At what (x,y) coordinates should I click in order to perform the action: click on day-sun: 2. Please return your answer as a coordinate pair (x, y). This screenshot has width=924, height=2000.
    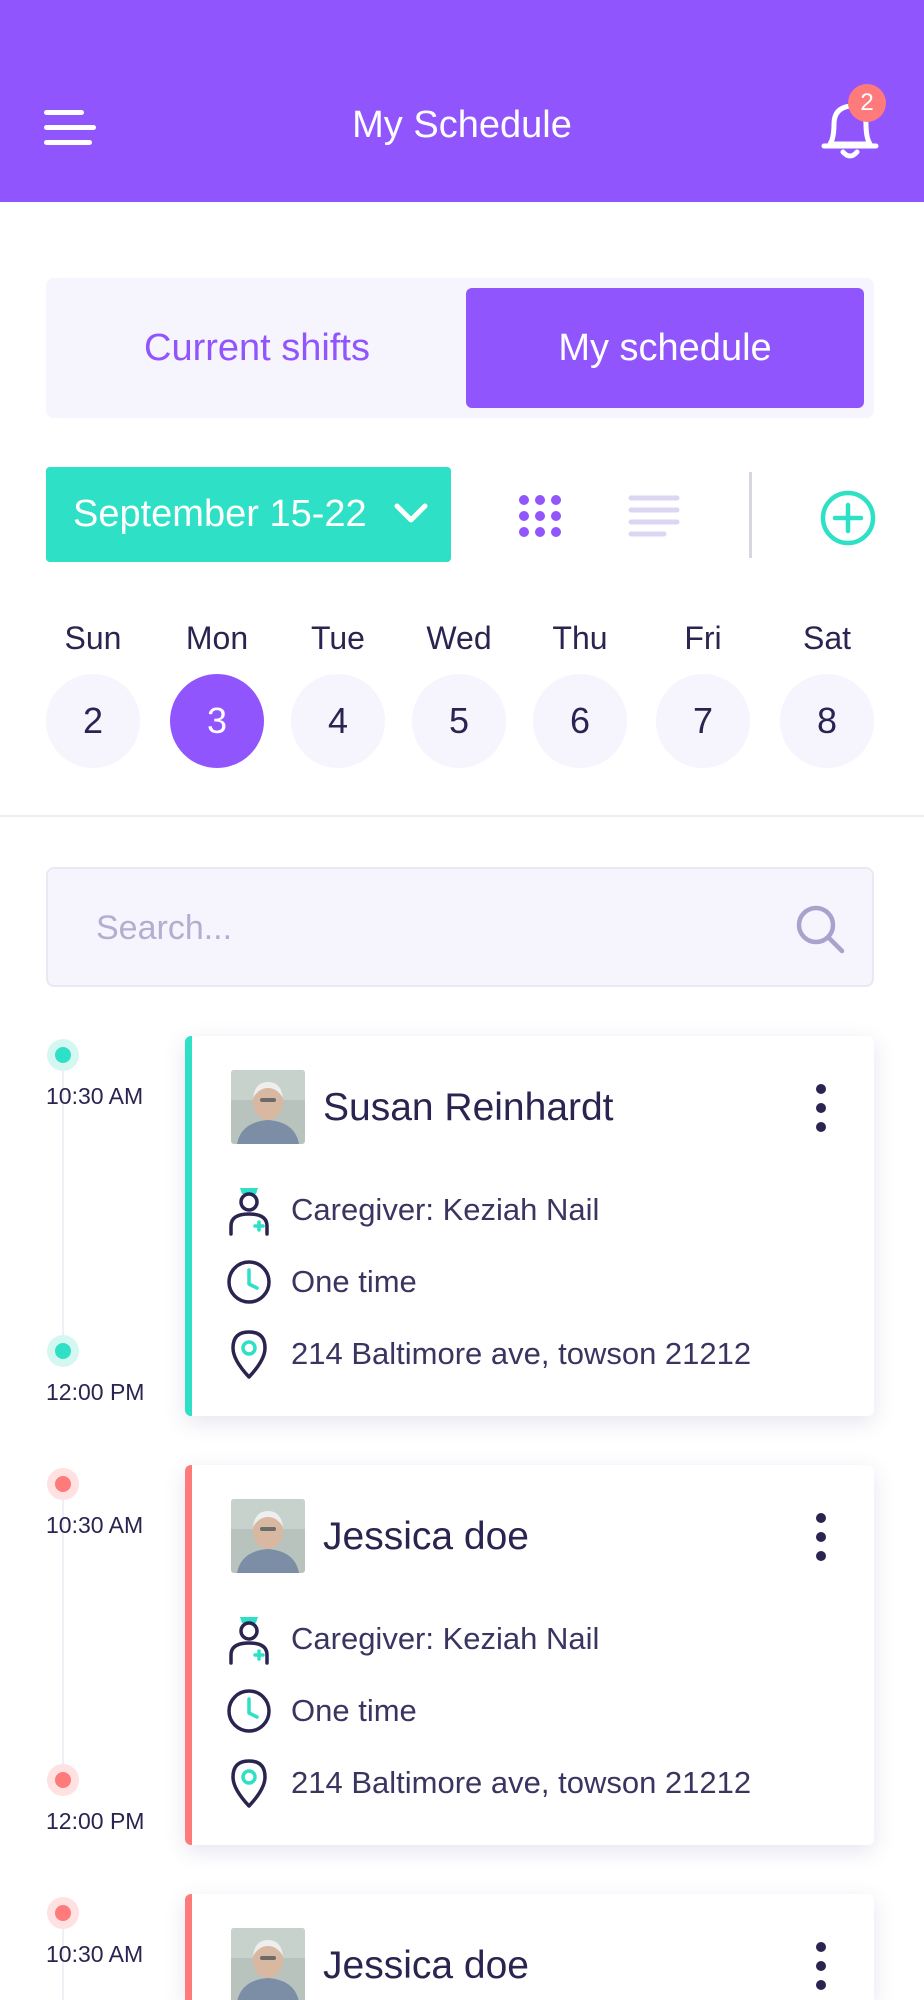
    Looking at the image, I should click on (93, 721).